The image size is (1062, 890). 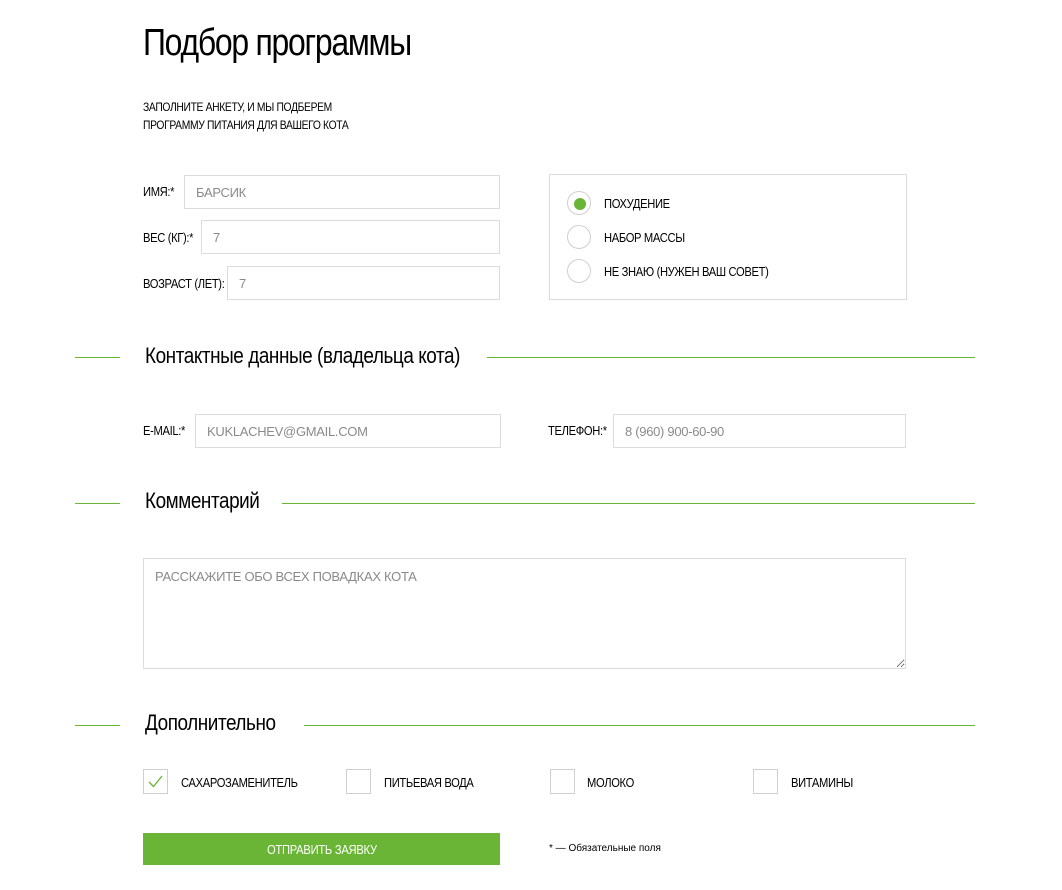 What do you see at coordinates (164, 430) in the screenshot?
I see `email-label: E-MAIL:*` at bounding box center [164, 430].